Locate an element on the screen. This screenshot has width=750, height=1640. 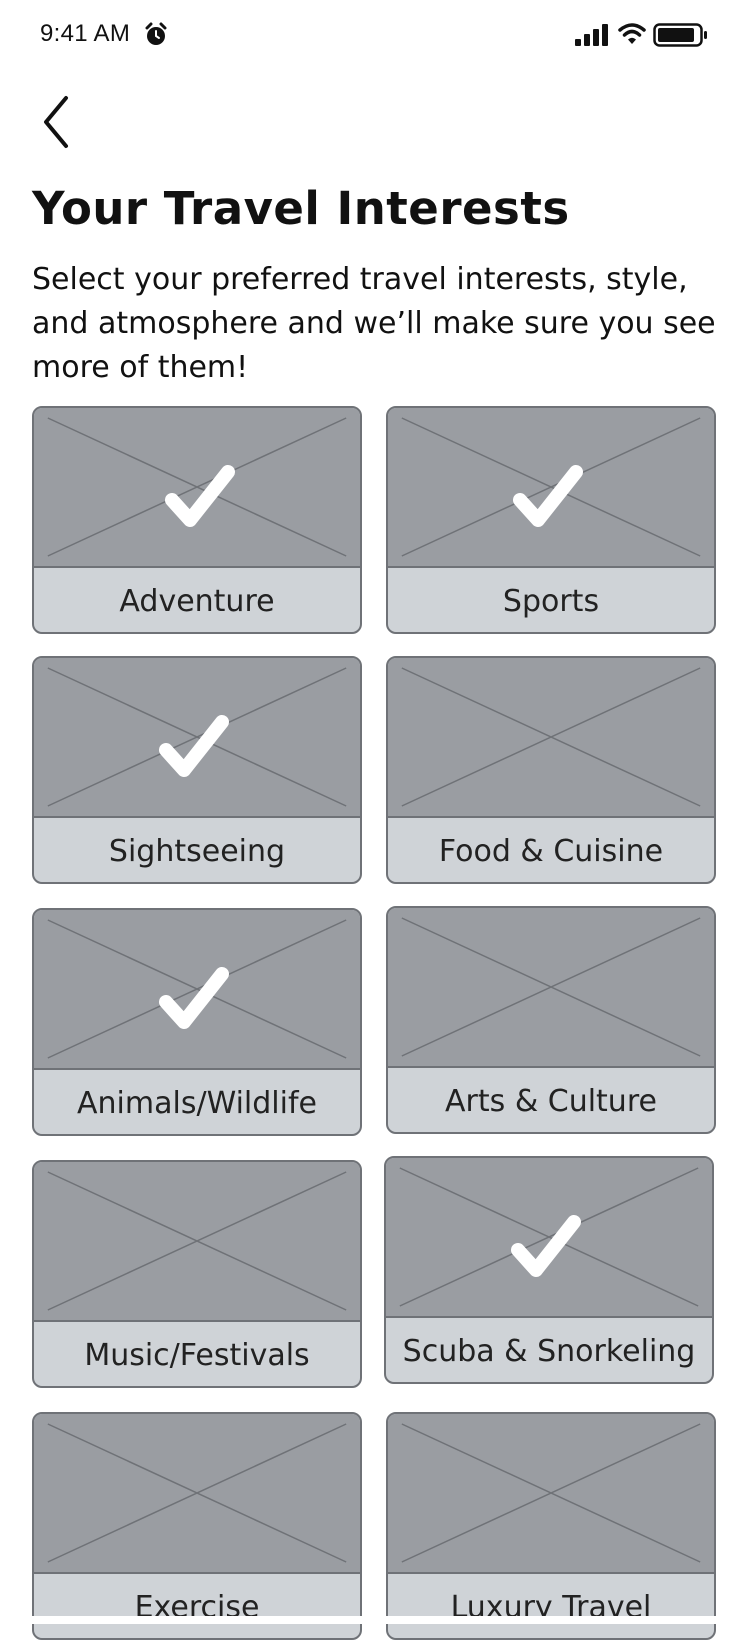
status-bar: 9:41 AM is located at coordinates (375, 35).